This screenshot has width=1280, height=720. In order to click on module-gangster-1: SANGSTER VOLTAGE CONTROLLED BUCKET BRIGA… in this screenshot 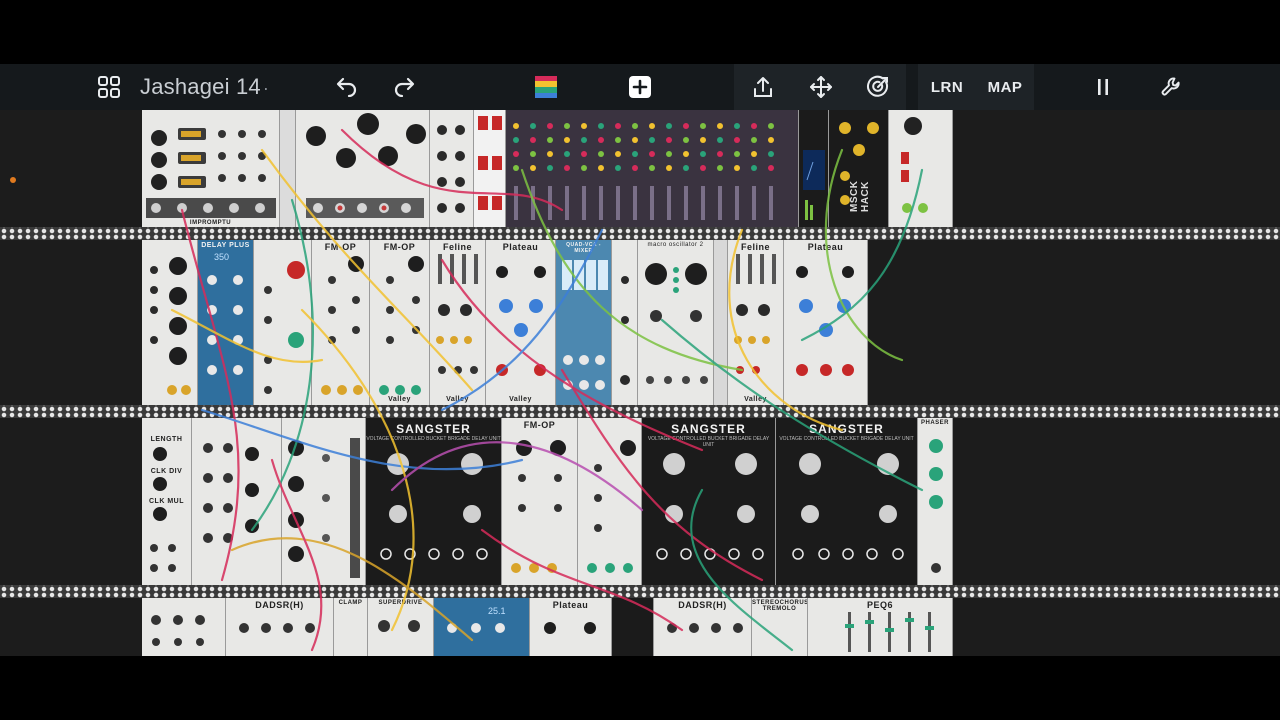, I will do `click(434, 501)`.